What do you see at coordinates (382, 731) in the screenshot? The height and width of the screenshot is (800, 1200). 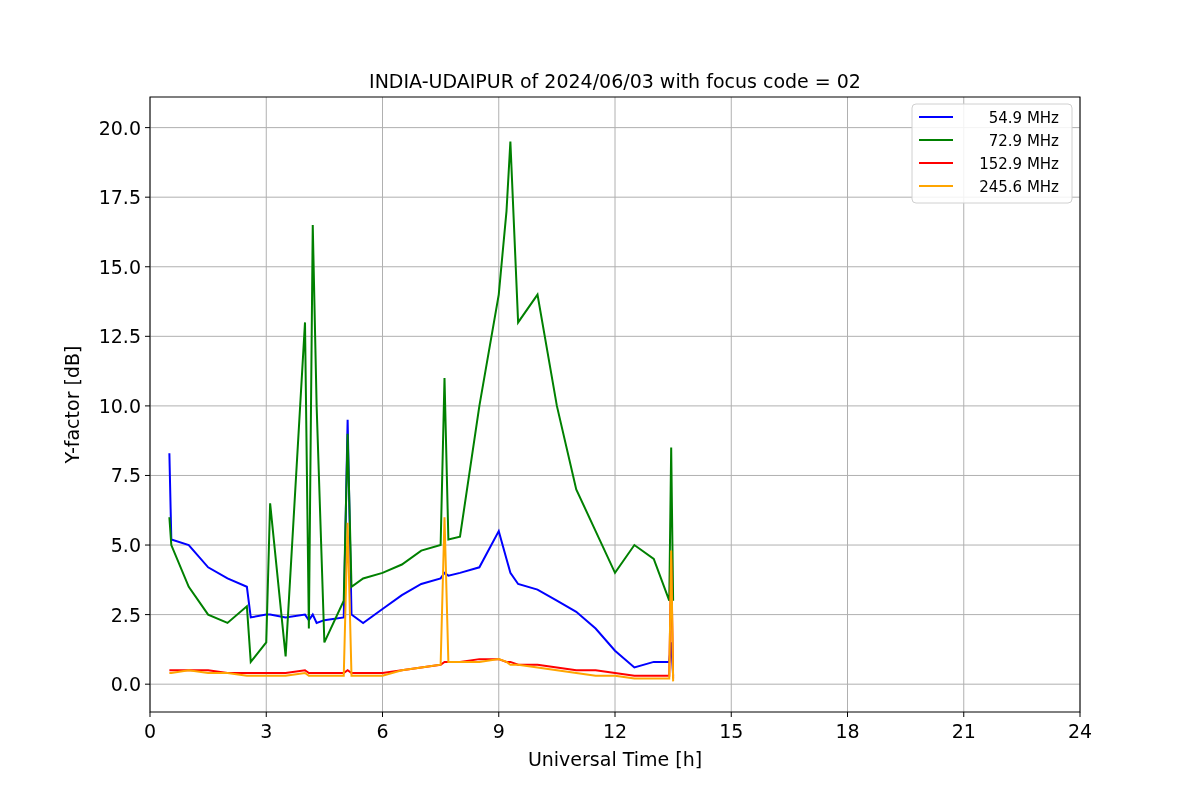 I see `x-tick-label: 6` at bounding box center [382, 731].